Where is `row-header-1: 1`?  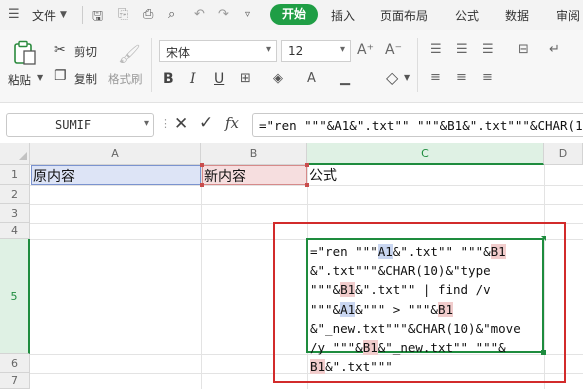 row-header-1: 1 is located at coordinates (15, 175).